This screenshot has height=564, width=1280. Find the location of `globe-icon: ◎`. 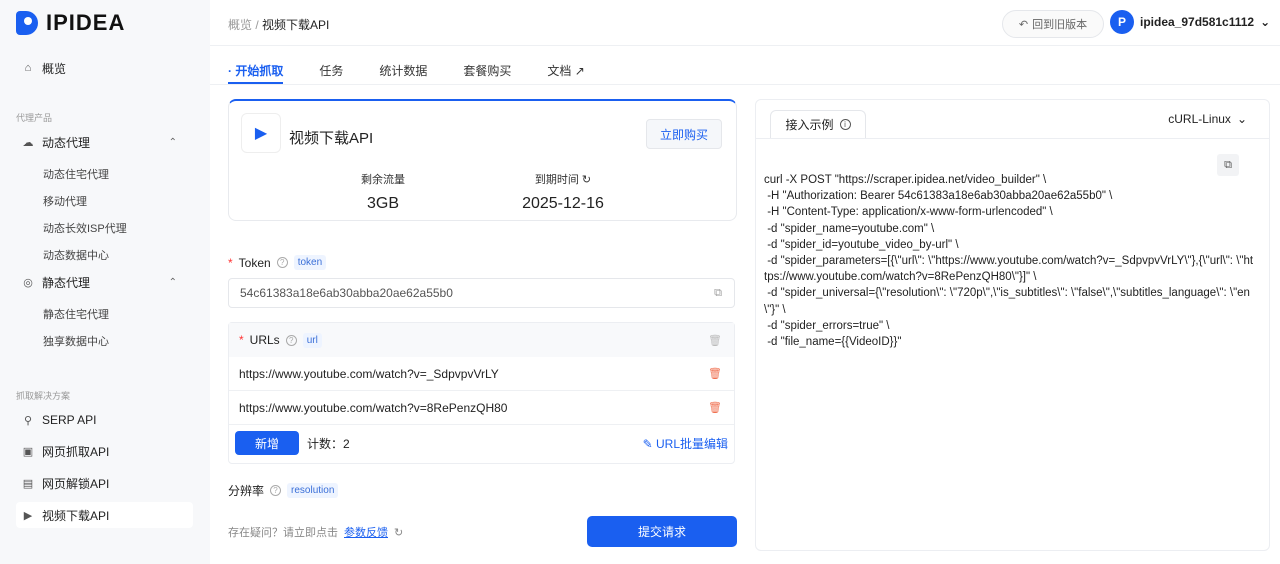

globe-icon: ◎ is located at coordinates (28, 282).